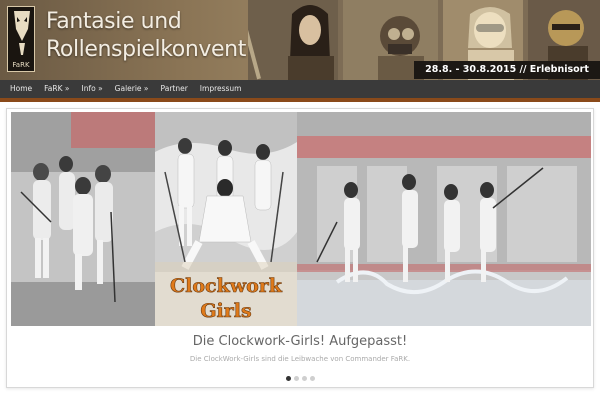 This screenshot has width=600, height=400. Describe the element at coordinates (226, 286) in the screenshot. I see `poster-title-line1: Clockwork` at that location.